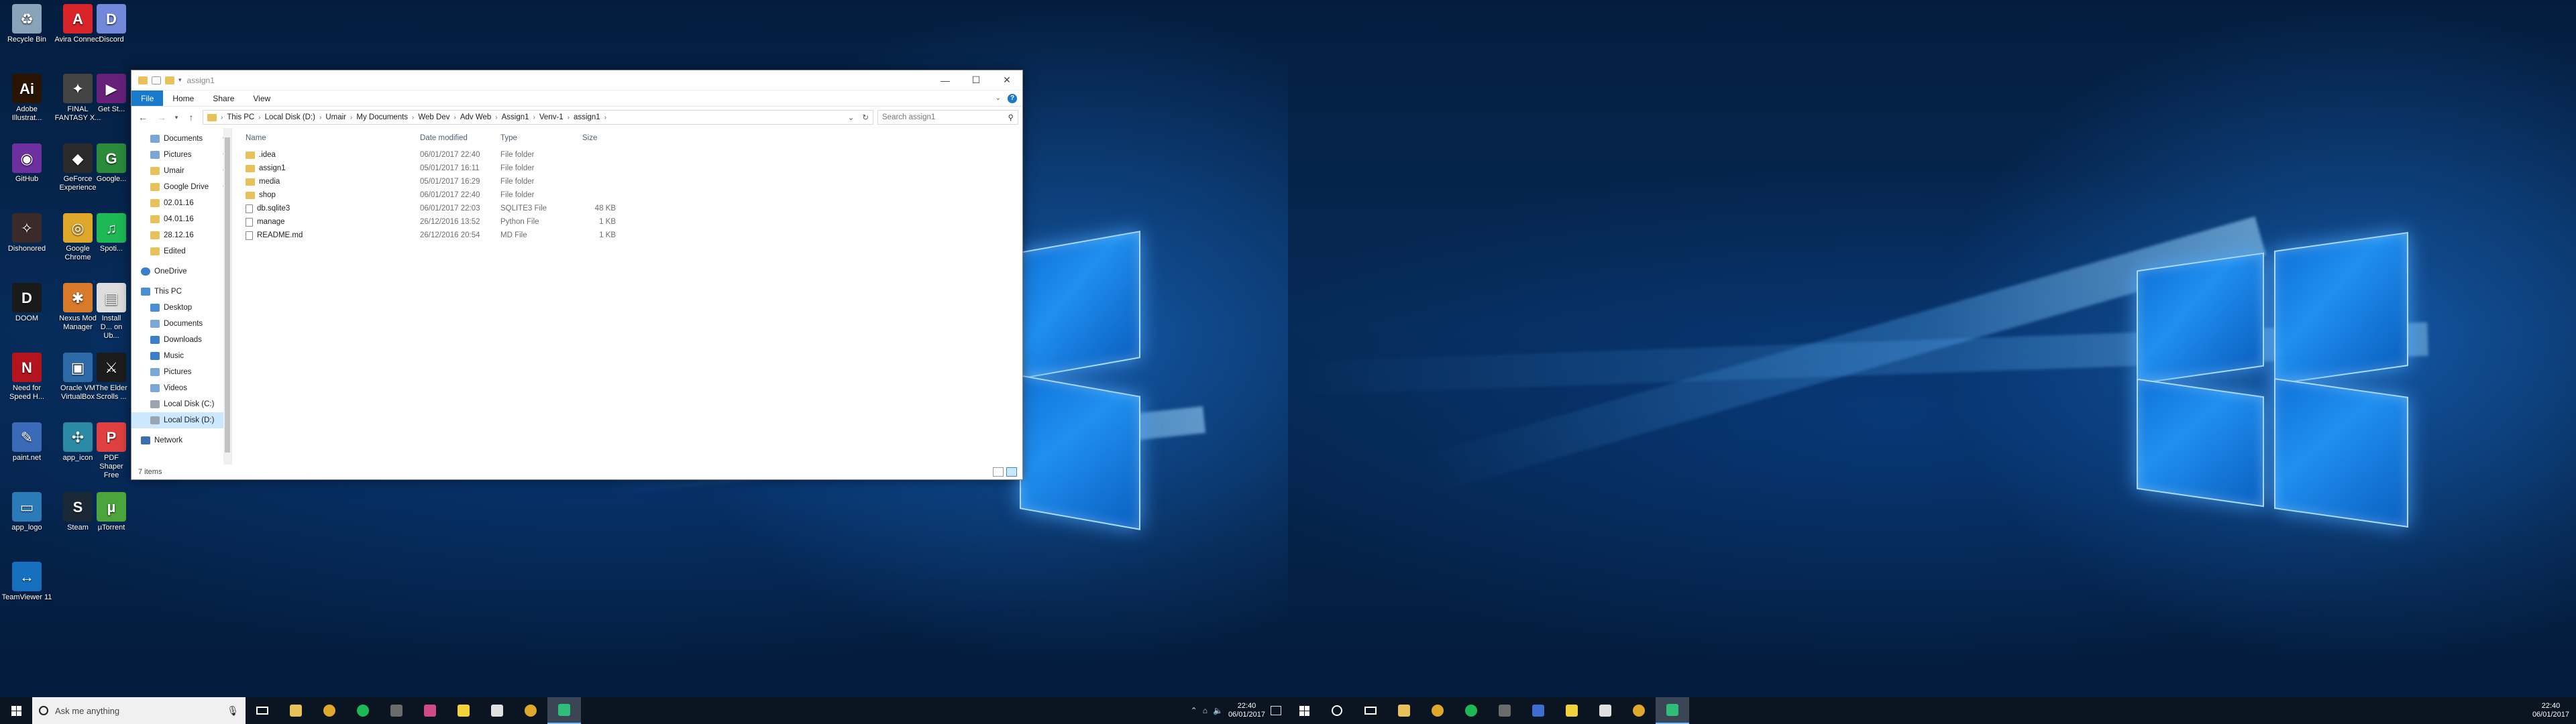 The height and width of the screenshot is (724, 2576). What do you see at coordinates (181, 388) in the screenshot?
I see `sidebar-item-this-pc-child: Videos` at bounding box center [181, 388].